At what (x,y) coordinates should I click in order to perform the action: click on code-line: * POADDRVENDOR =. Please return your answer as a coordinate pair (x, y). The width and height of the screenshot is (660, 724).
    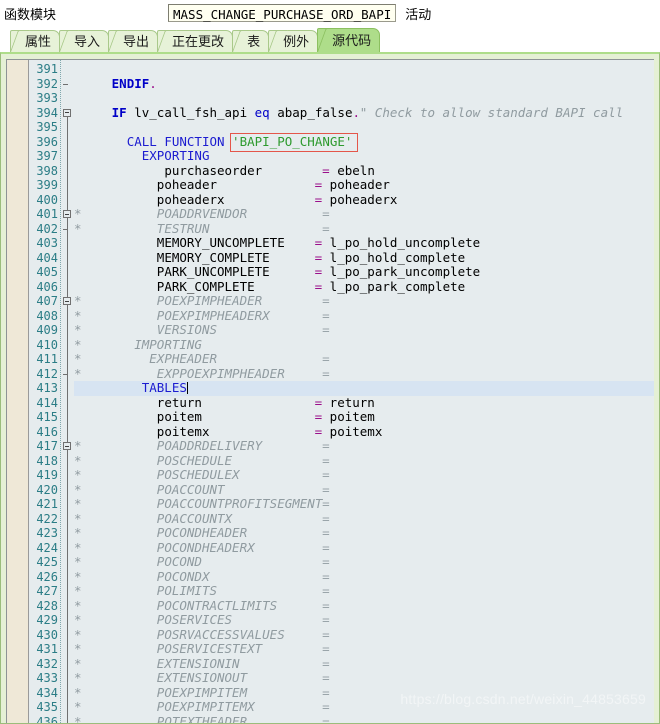
    Looking at the image, I should click on (364, 214).